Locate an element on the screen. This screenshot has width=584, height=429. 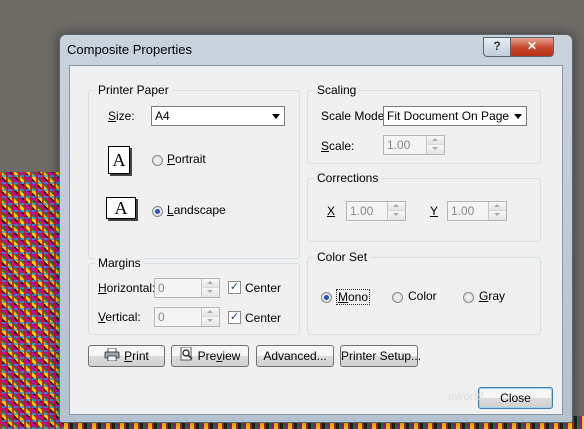
vertical-margin-spinner: 0 is located at coordinates (187, 317).